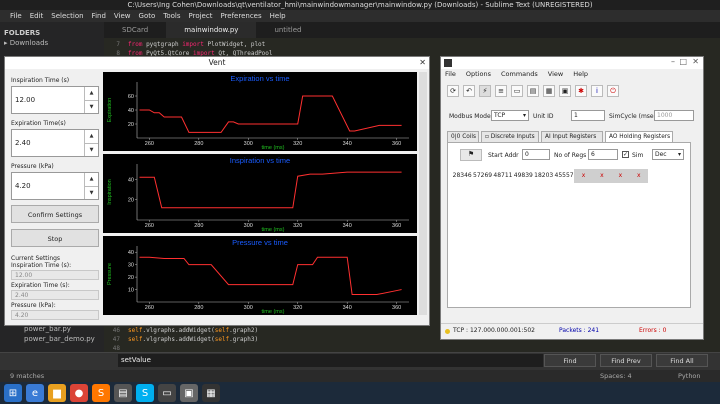 Image resolution: width=720 pixels, height=404 pixels. Describe the element at coordinates (55, 238) in the screenshot. I see `stop-button: Stop` at that location.